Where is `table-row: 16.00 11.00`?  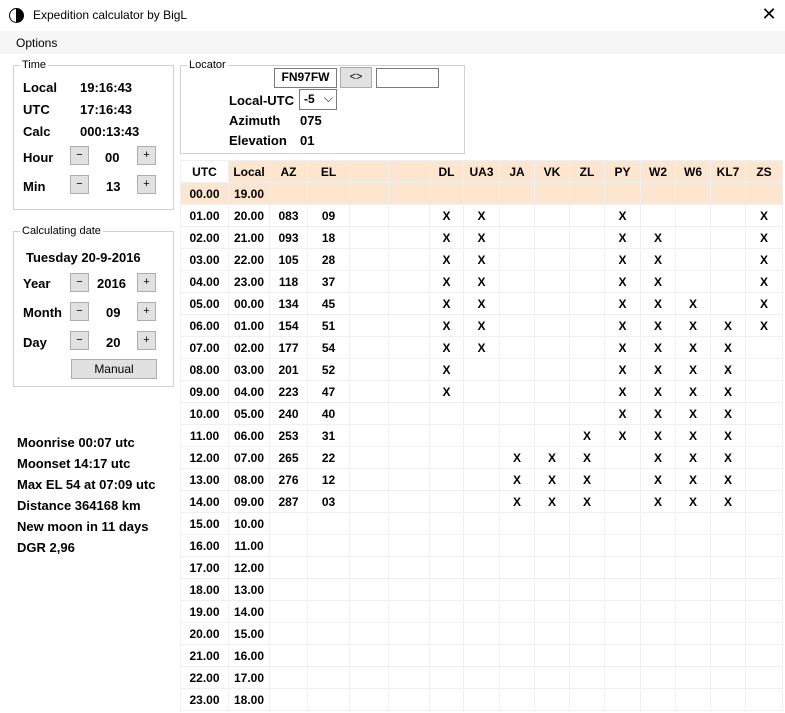 table-row: 16.00 11.00 is located at coordinates (481, 545).